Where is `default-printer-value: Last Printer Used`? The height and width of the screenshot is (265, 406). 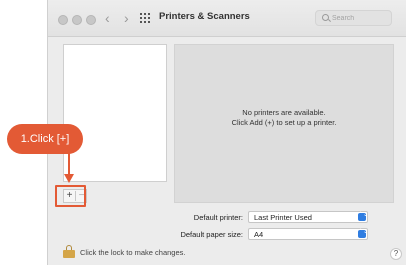 default-printer-value: Last Printer Used is located at coordinates (283, 217).